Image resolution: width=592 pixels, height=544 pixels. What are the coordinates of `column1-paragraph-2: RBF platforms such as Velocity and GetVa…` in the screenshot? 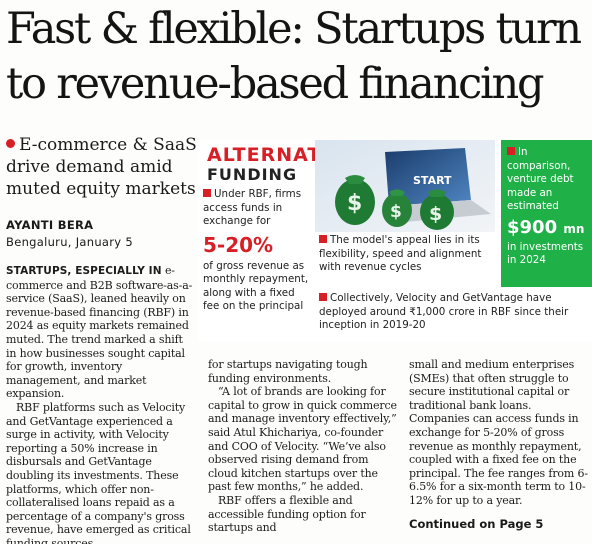 It's located at (98, 472).